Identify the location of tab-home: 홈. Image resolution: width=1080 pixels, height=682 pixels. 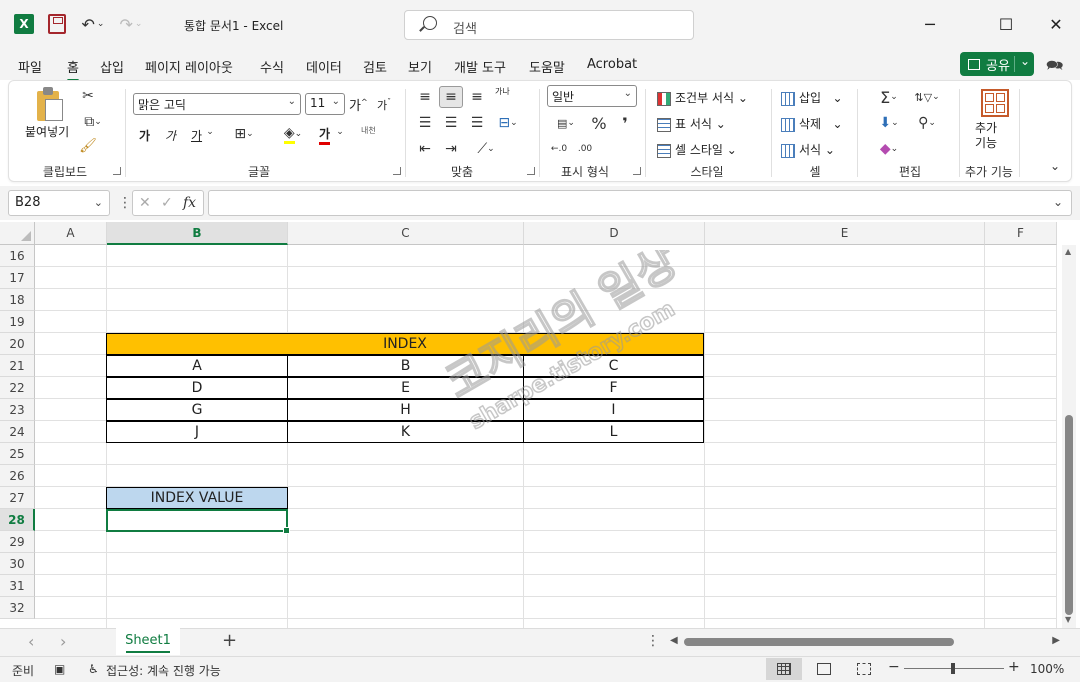
(73, 69).